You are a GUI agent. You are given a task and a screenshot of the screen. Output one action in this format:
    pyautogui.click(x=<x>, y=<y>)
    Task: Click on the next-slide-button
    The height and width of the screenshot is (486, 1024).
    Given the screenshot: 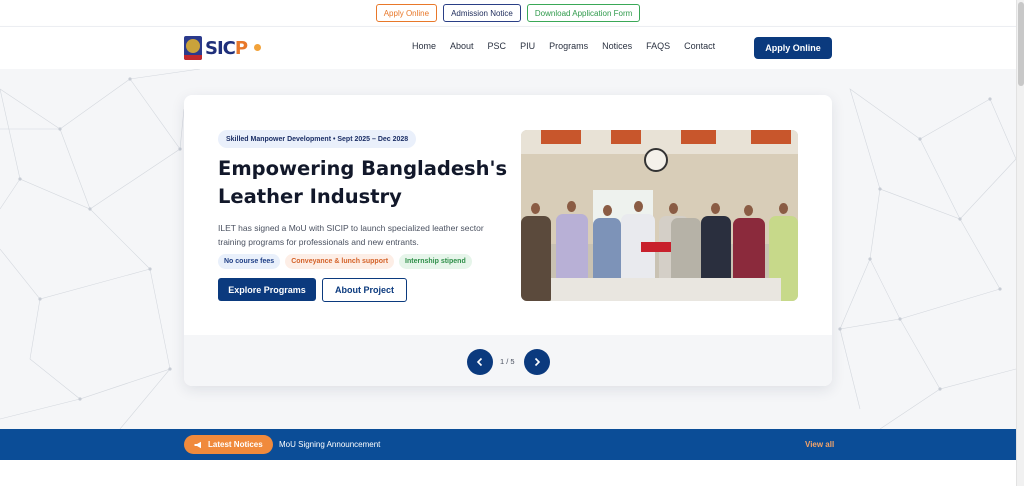 What is the action you would take?
    pyautogui.click(x=537, y=362)
    